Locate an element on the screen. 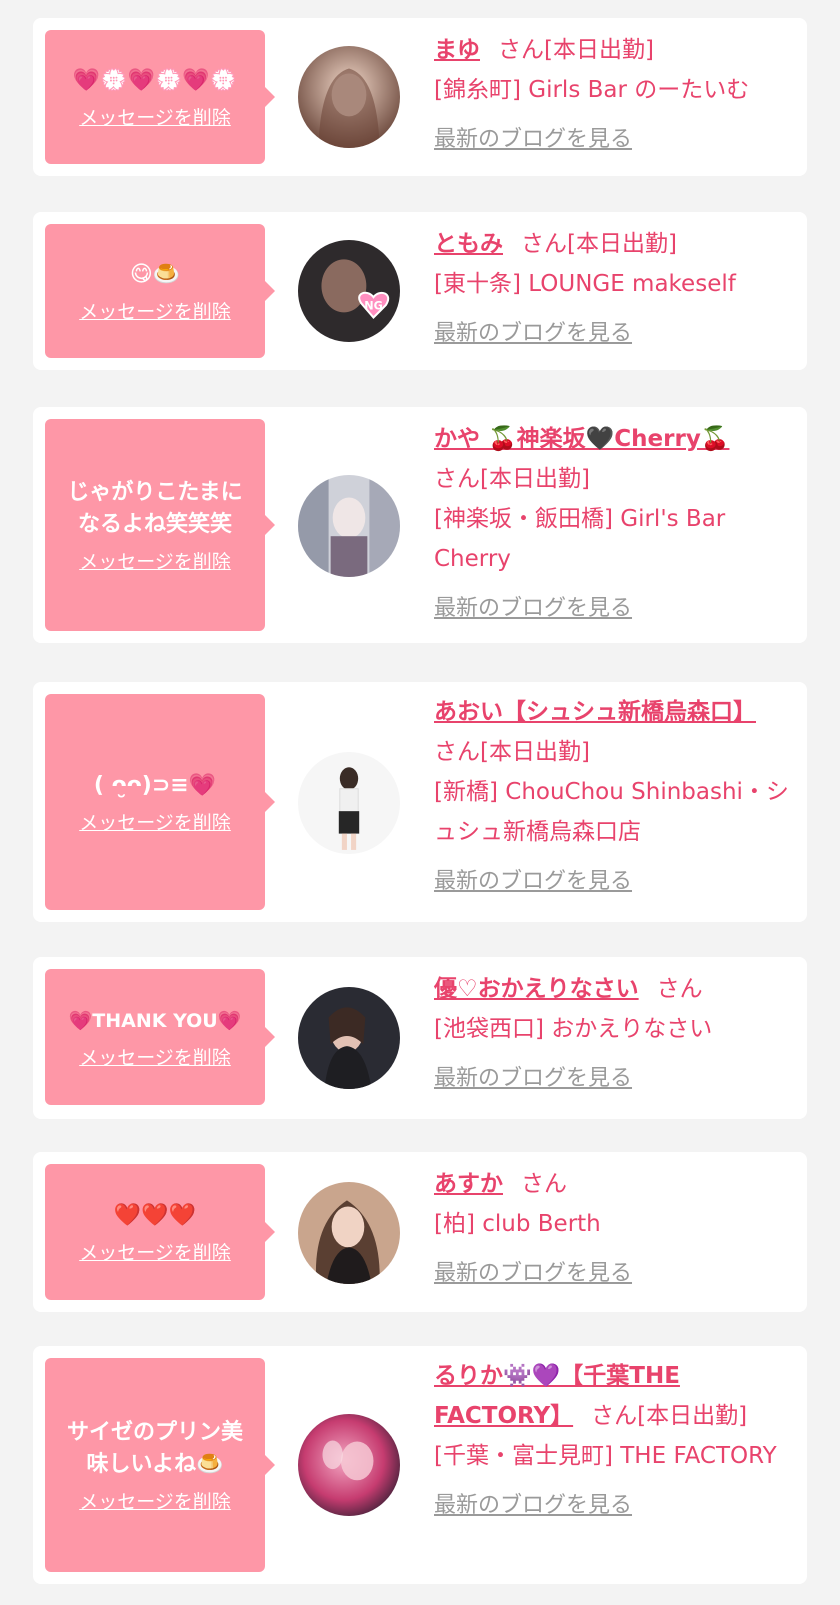  name-line: まゆ さん[本日出勤] is located at coordinates (620, 50).